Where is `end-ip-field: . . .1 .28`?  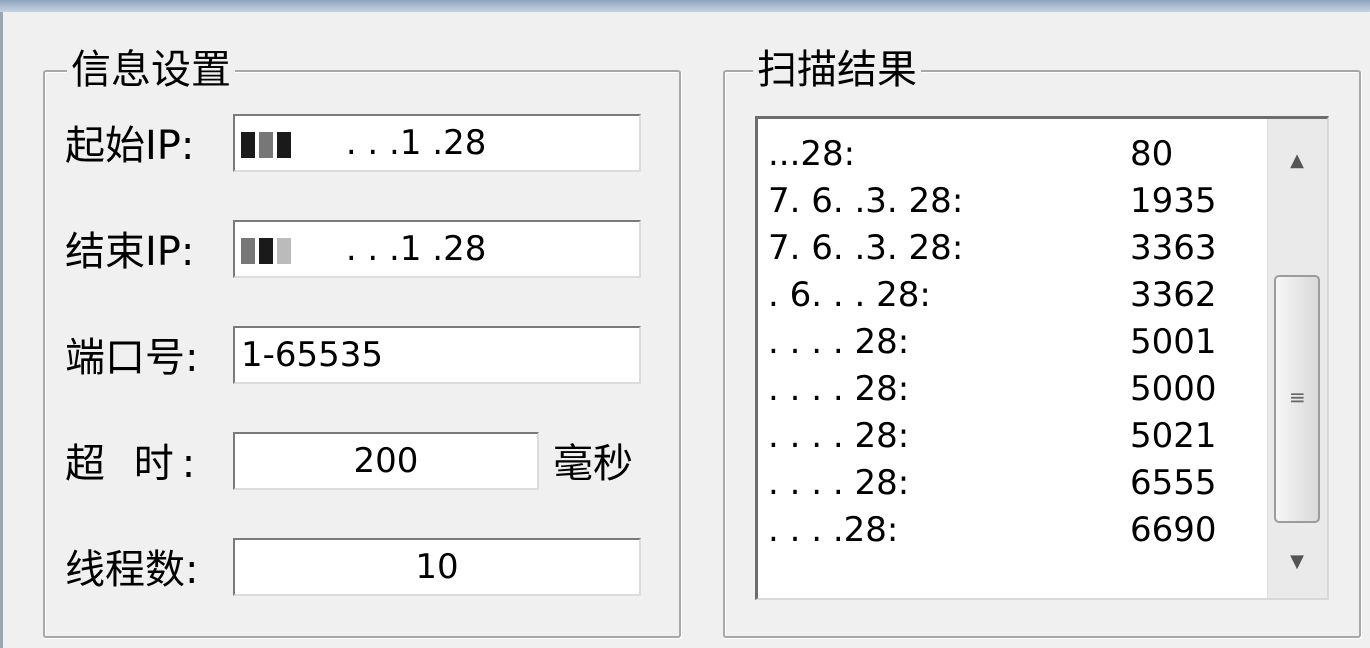
end-ip-field: . . .1 .28 is located at coordinates (437, 249).